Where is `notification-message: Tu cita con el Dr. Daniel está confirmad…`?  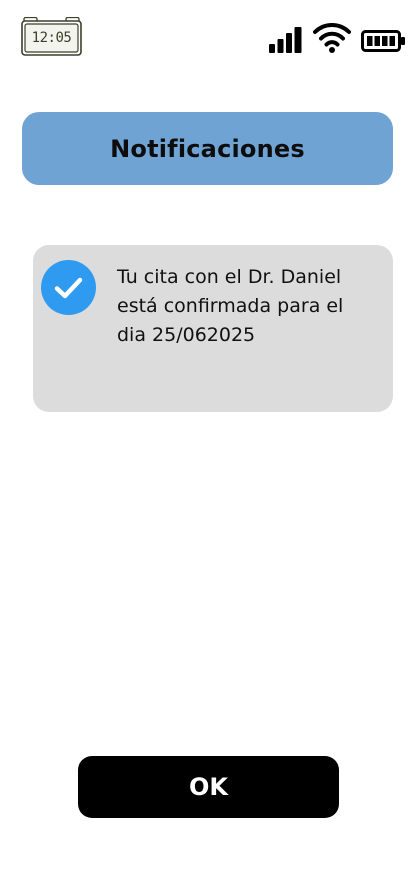
notification-message: Tu cita con el Dr. Daniel está confirmad… is located at coordinates (248, 306).